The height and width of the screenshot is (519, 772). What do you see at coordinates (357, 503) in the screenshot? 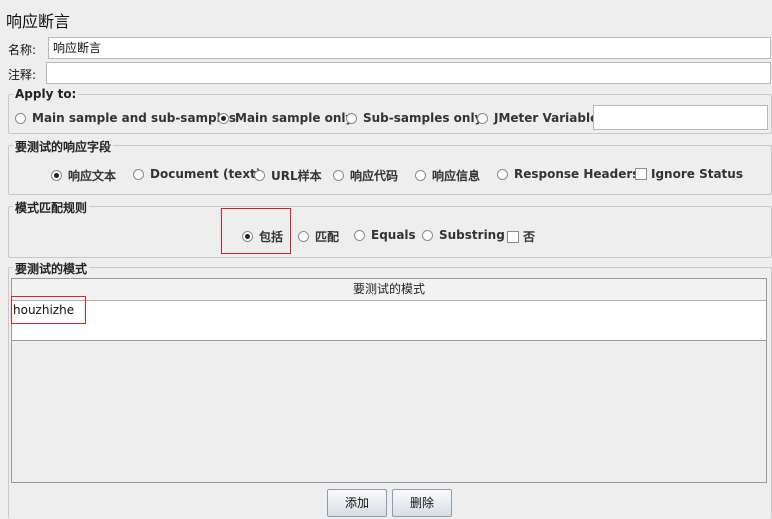
I see `add-button: 添加` at bounding box center [357, 503].